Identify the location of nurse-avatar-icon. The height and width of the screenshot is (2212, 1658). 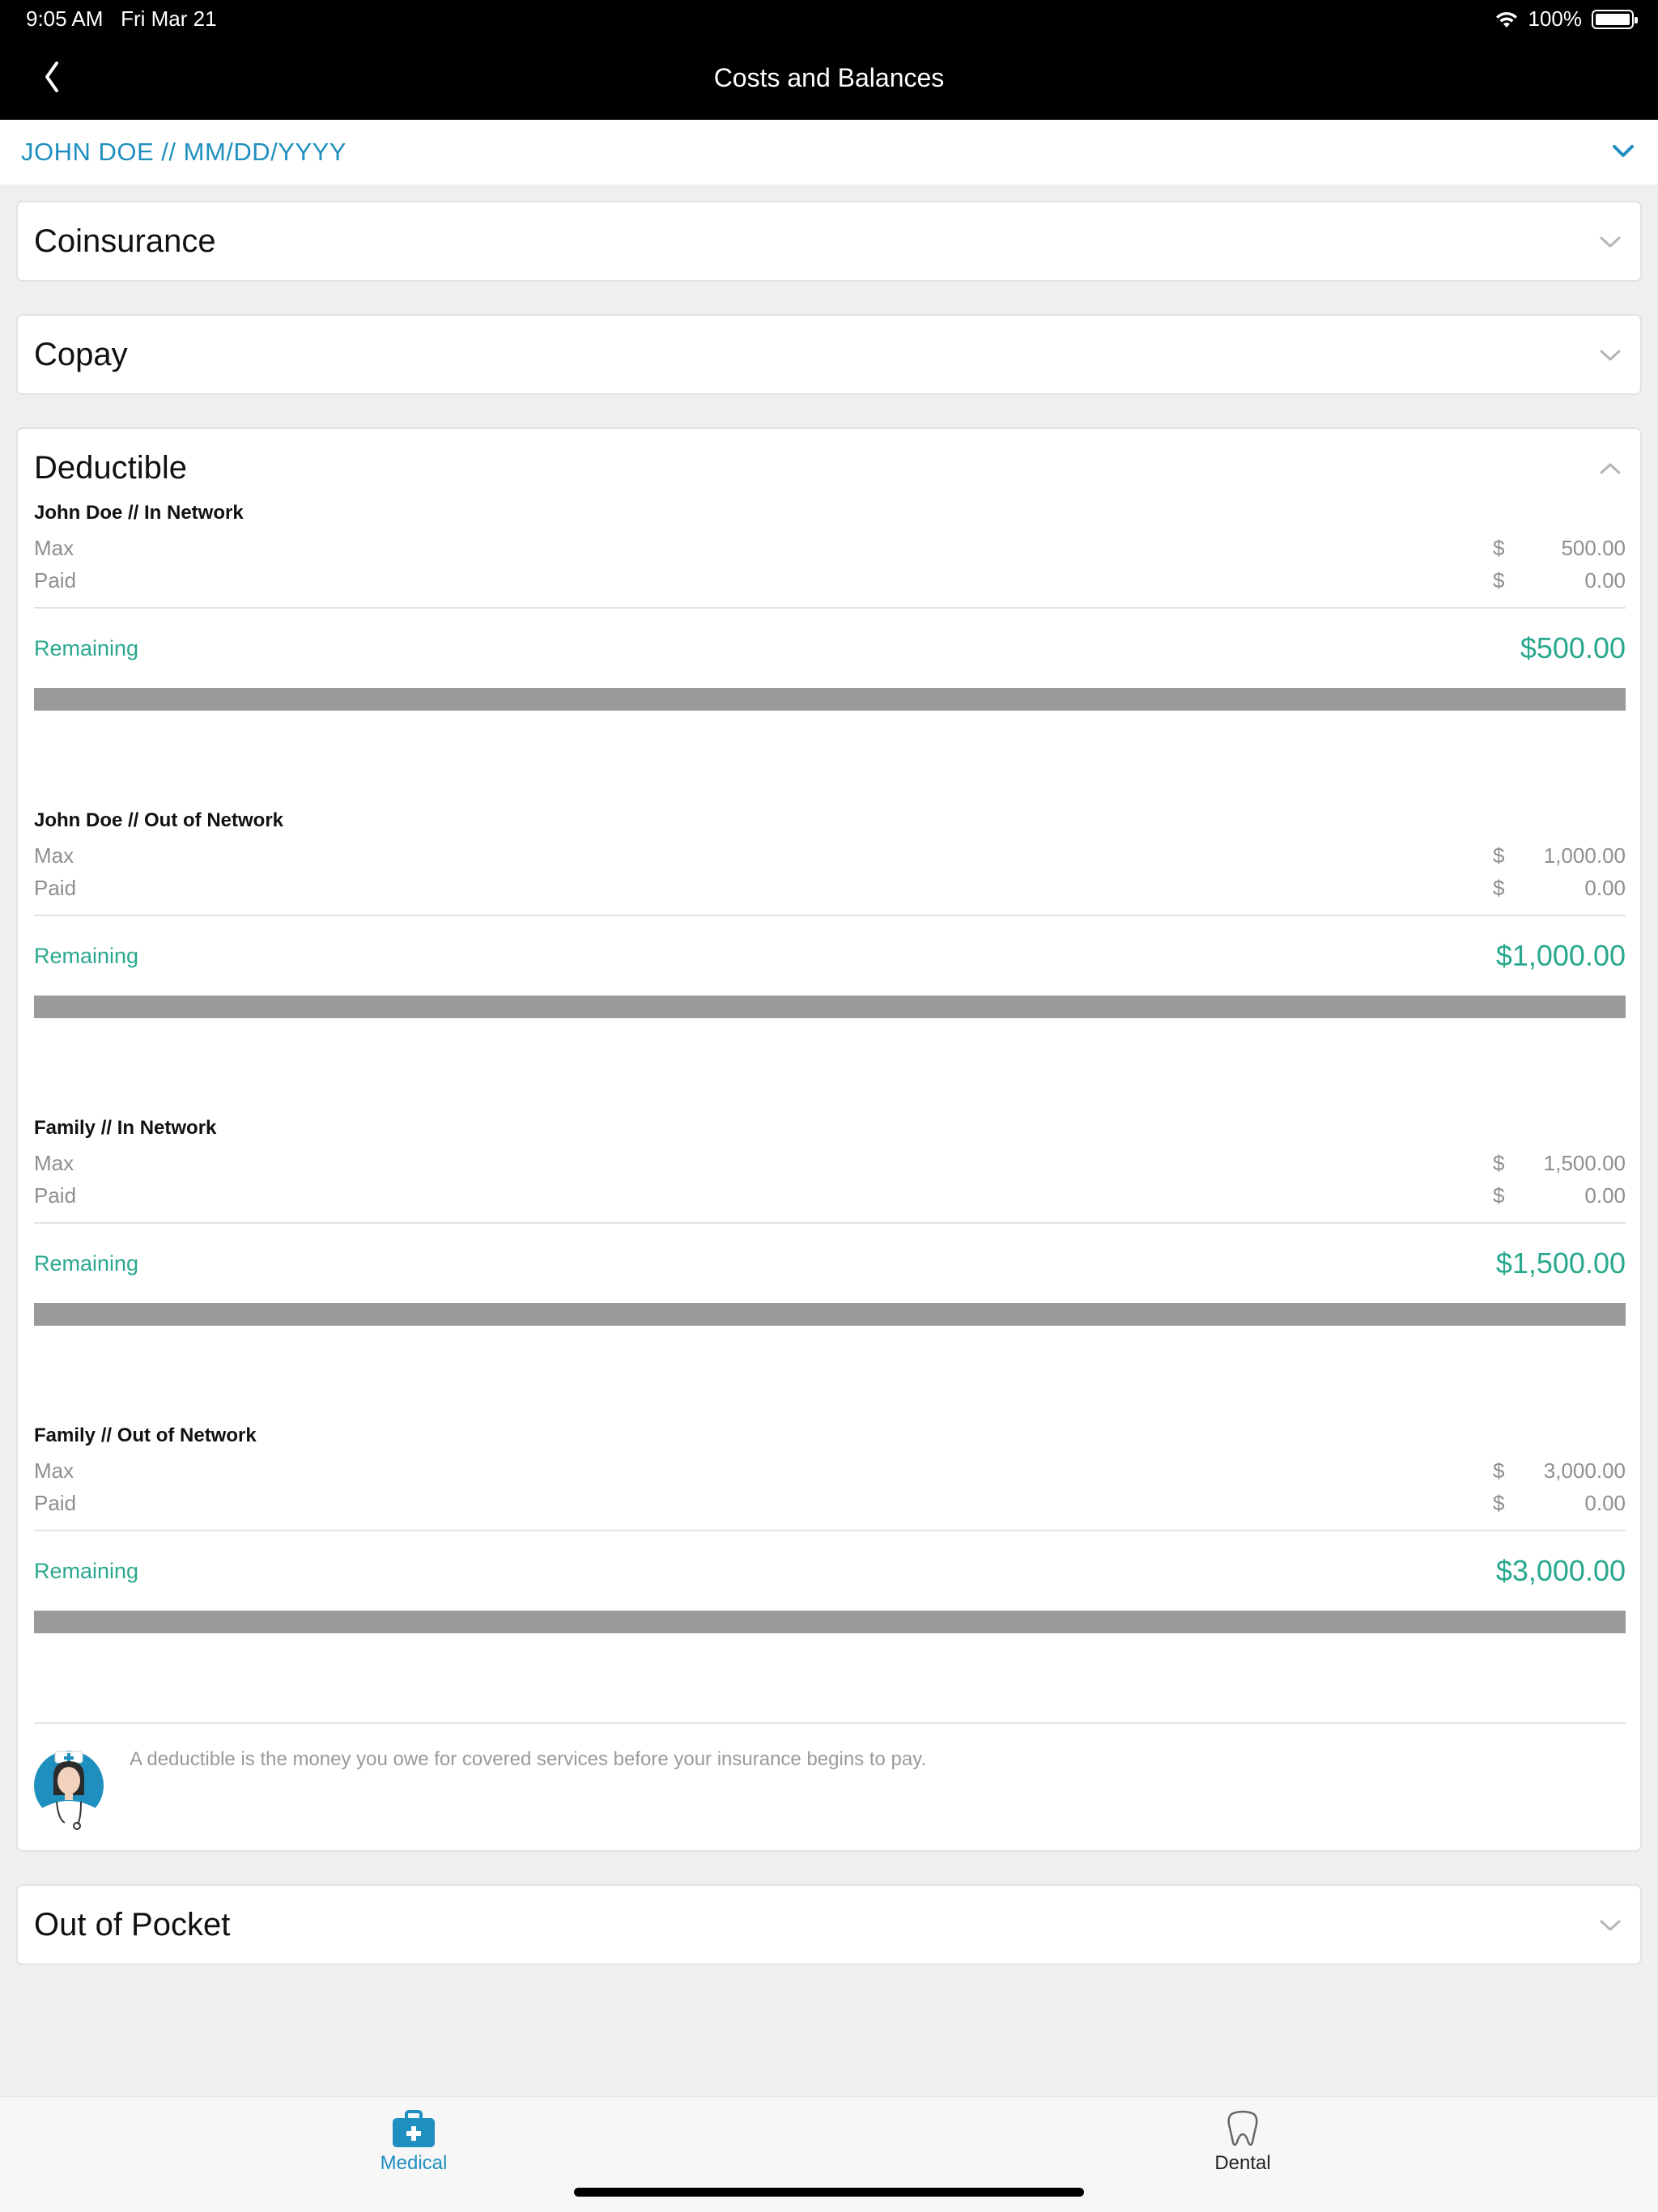
(69, 1790).